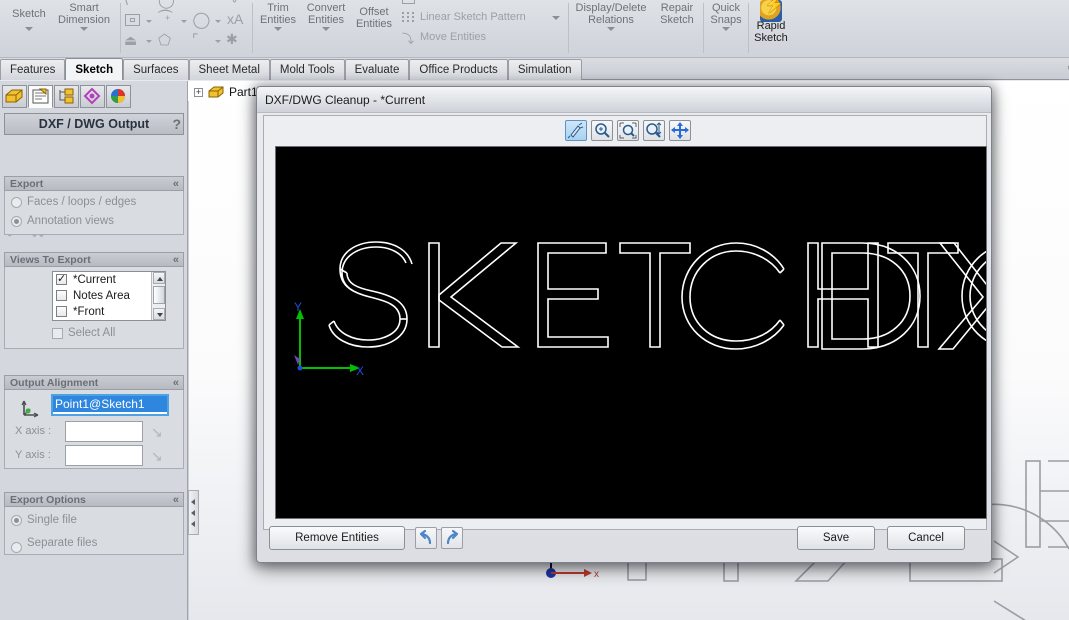 The width and height of the screenshot is (1069, 620). I want to click on cancel-button: Cancel, so click(926, 538).